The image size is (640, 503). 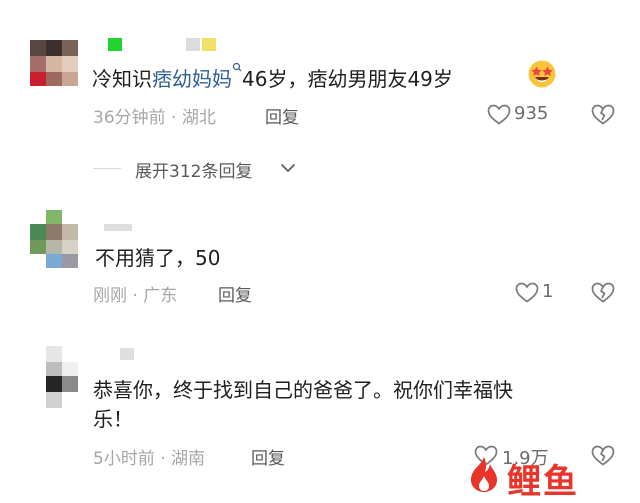 What do you see at coordinates (548, 291) in the screenshot?
I see `like-count: 1` at bounding box center [548, 291].